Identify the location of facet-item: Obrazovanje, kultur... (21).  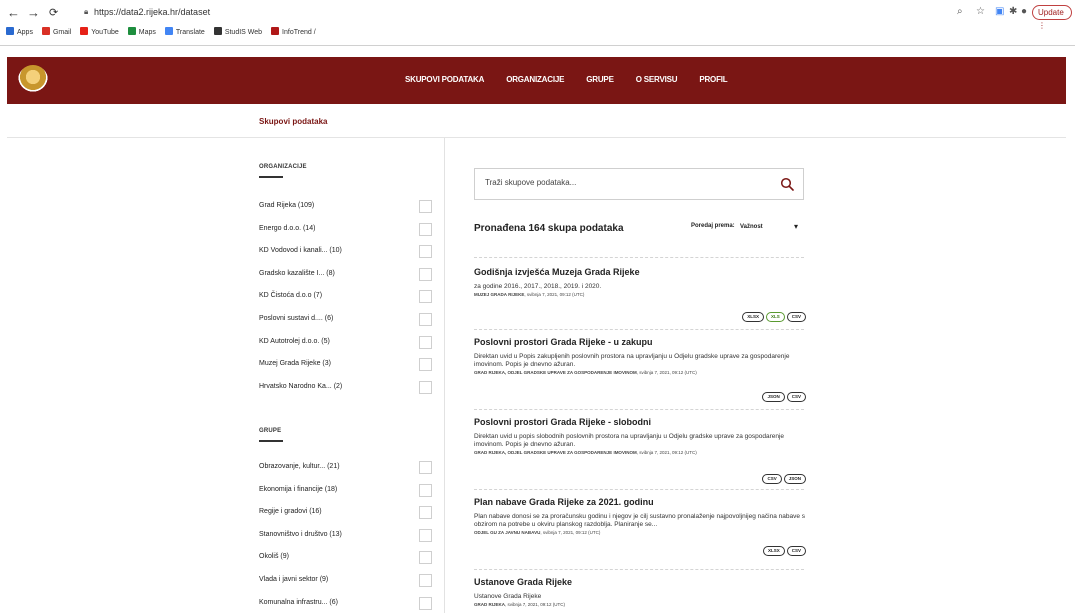
(345, 468).